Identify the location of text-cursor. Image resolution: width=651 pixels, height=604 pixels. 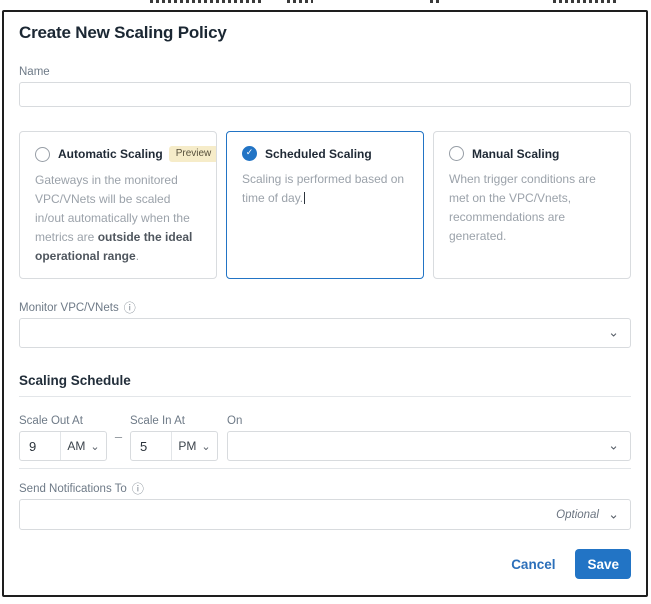
(305, 197).